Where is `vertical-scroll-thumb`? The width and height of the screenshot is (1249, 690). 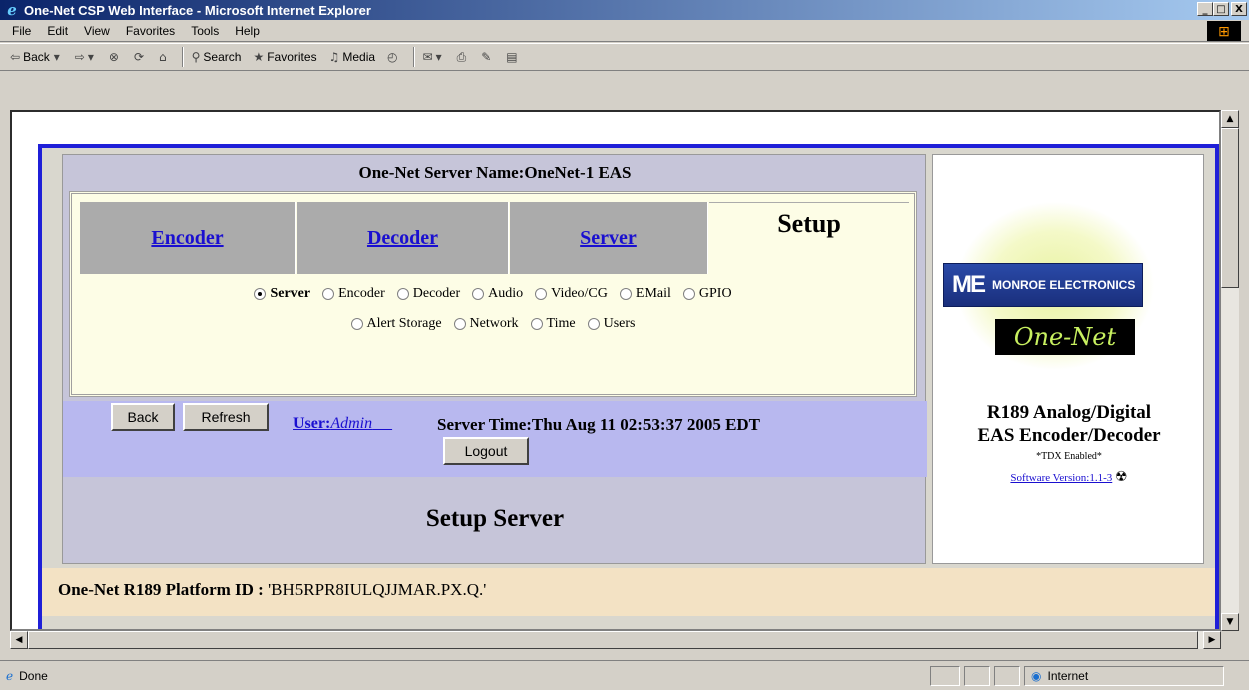 vertical-scroll-thumb is located at coordinates (1230, 208).